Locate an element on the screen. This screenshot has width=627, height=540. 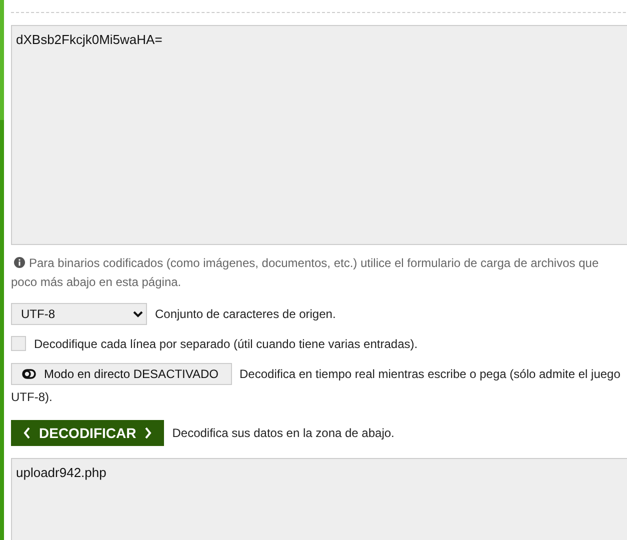
charset-select: UTF-8 is located at coordinates (79, 314).